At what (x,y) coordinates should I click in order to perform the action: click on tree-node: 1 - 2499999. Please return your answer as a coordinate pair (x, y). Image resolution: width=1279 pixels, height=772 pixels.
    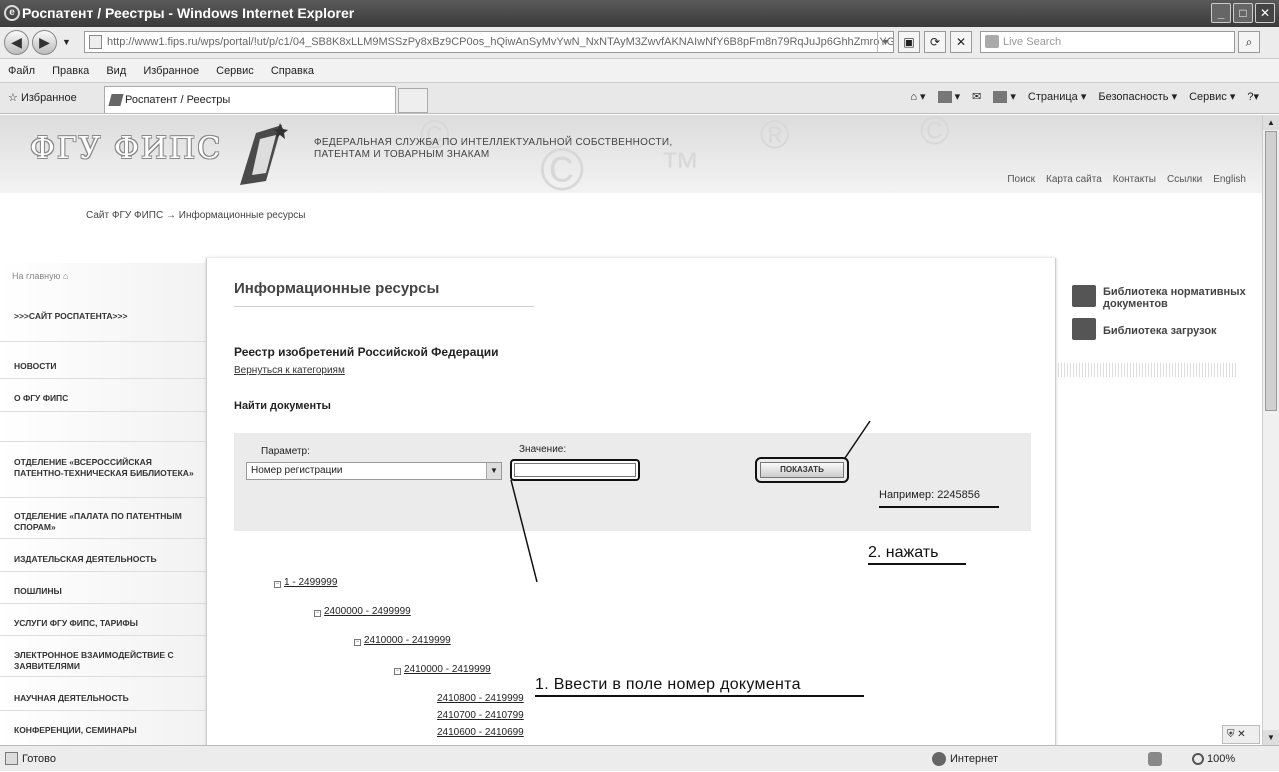
    Looking at the image, I should click on (310, 582).